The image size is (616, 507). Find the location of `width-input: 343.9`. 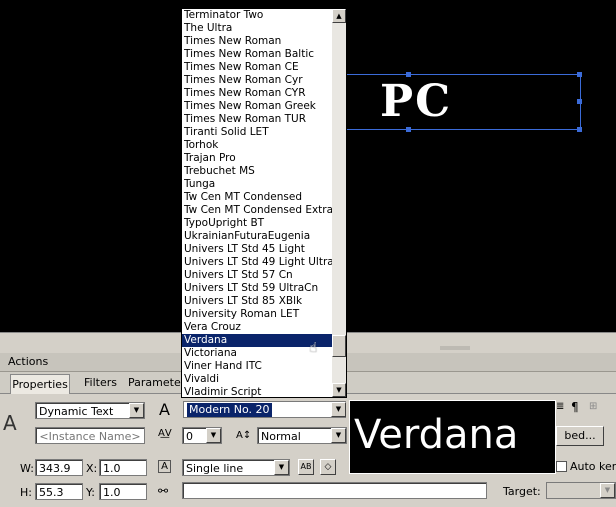

width-input: 343.9 is located at coordinates (59, 467).